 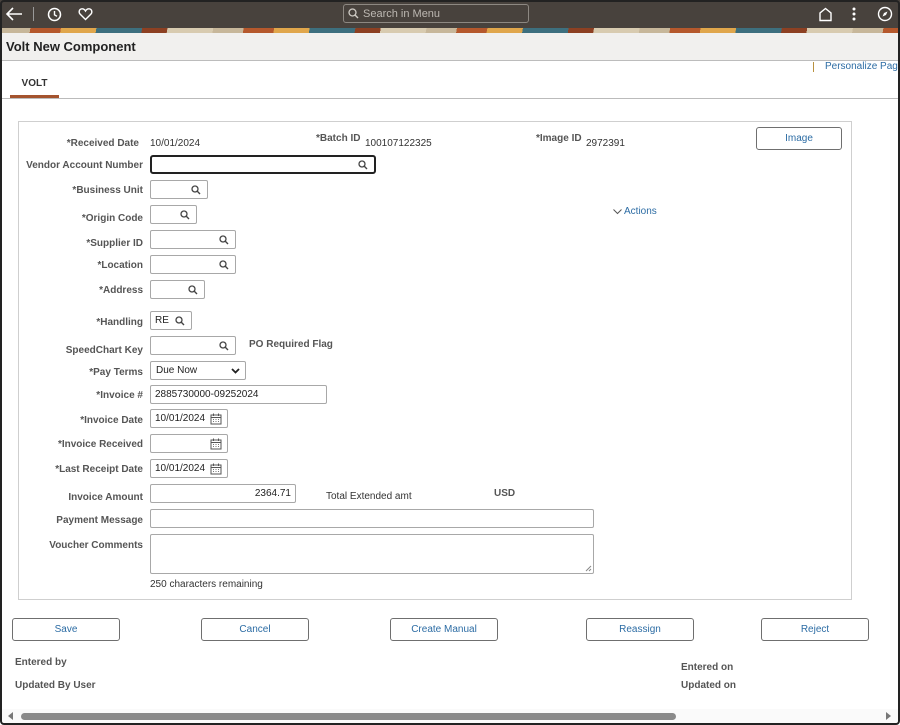 What do you see at coordinates (34, 86) in the screenshot?
I see `tab-volt: VOLT` at bounding box center [34, 86].